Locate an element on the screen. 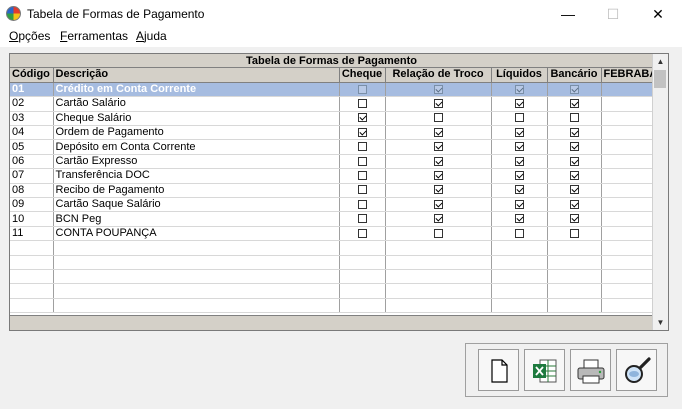  cell-codigo: 11 is located at coordinates (32, 234).